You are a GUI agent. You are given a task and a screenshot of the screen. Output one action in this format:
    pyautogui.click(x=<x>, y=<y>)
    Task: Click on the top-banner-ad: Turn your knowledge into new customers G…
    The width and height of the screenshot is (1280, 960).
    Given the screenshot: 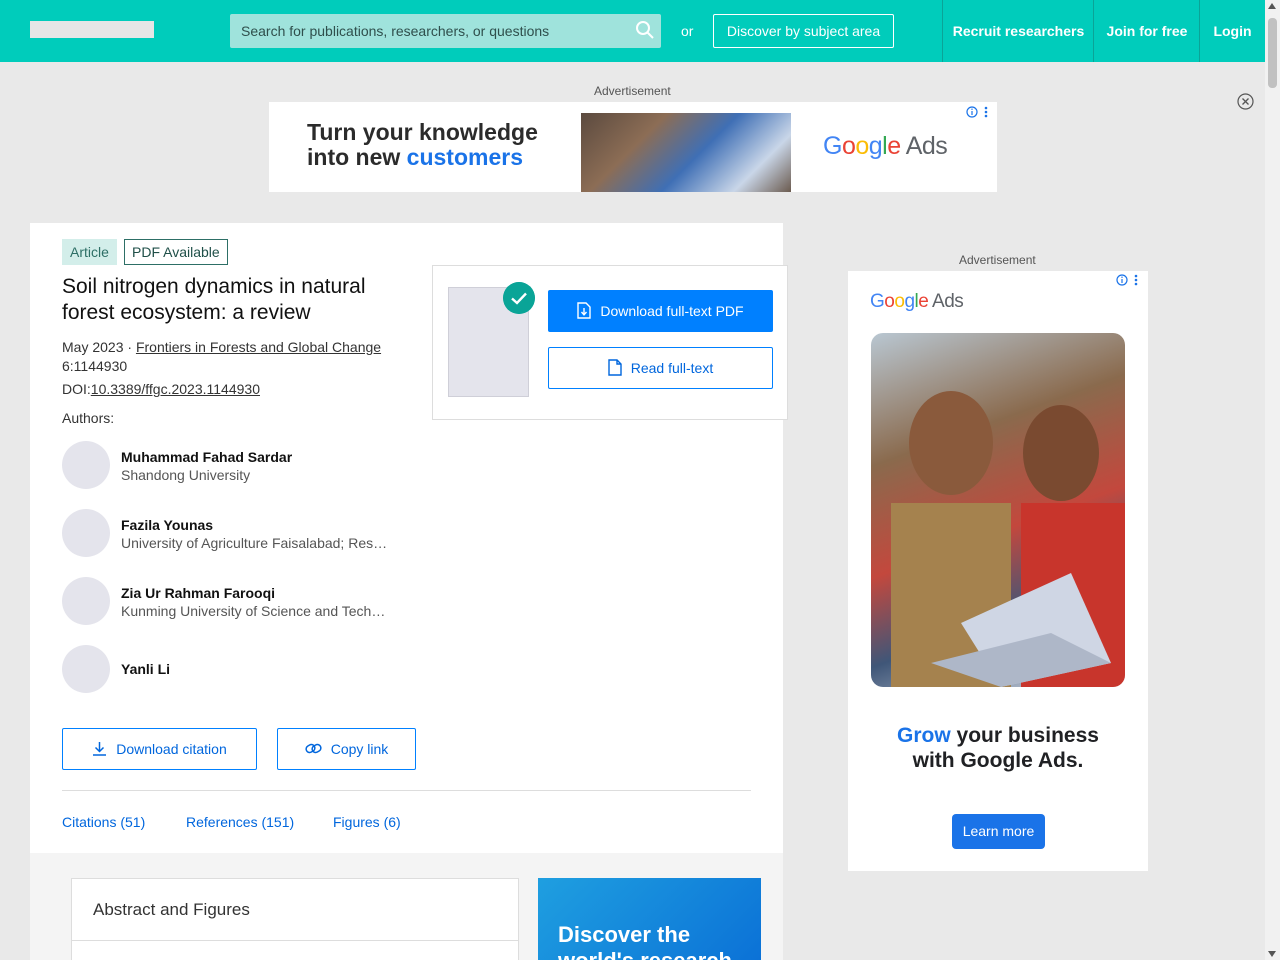 What is the action you would take?
    pyautogui.click(x=633, y=147)
    